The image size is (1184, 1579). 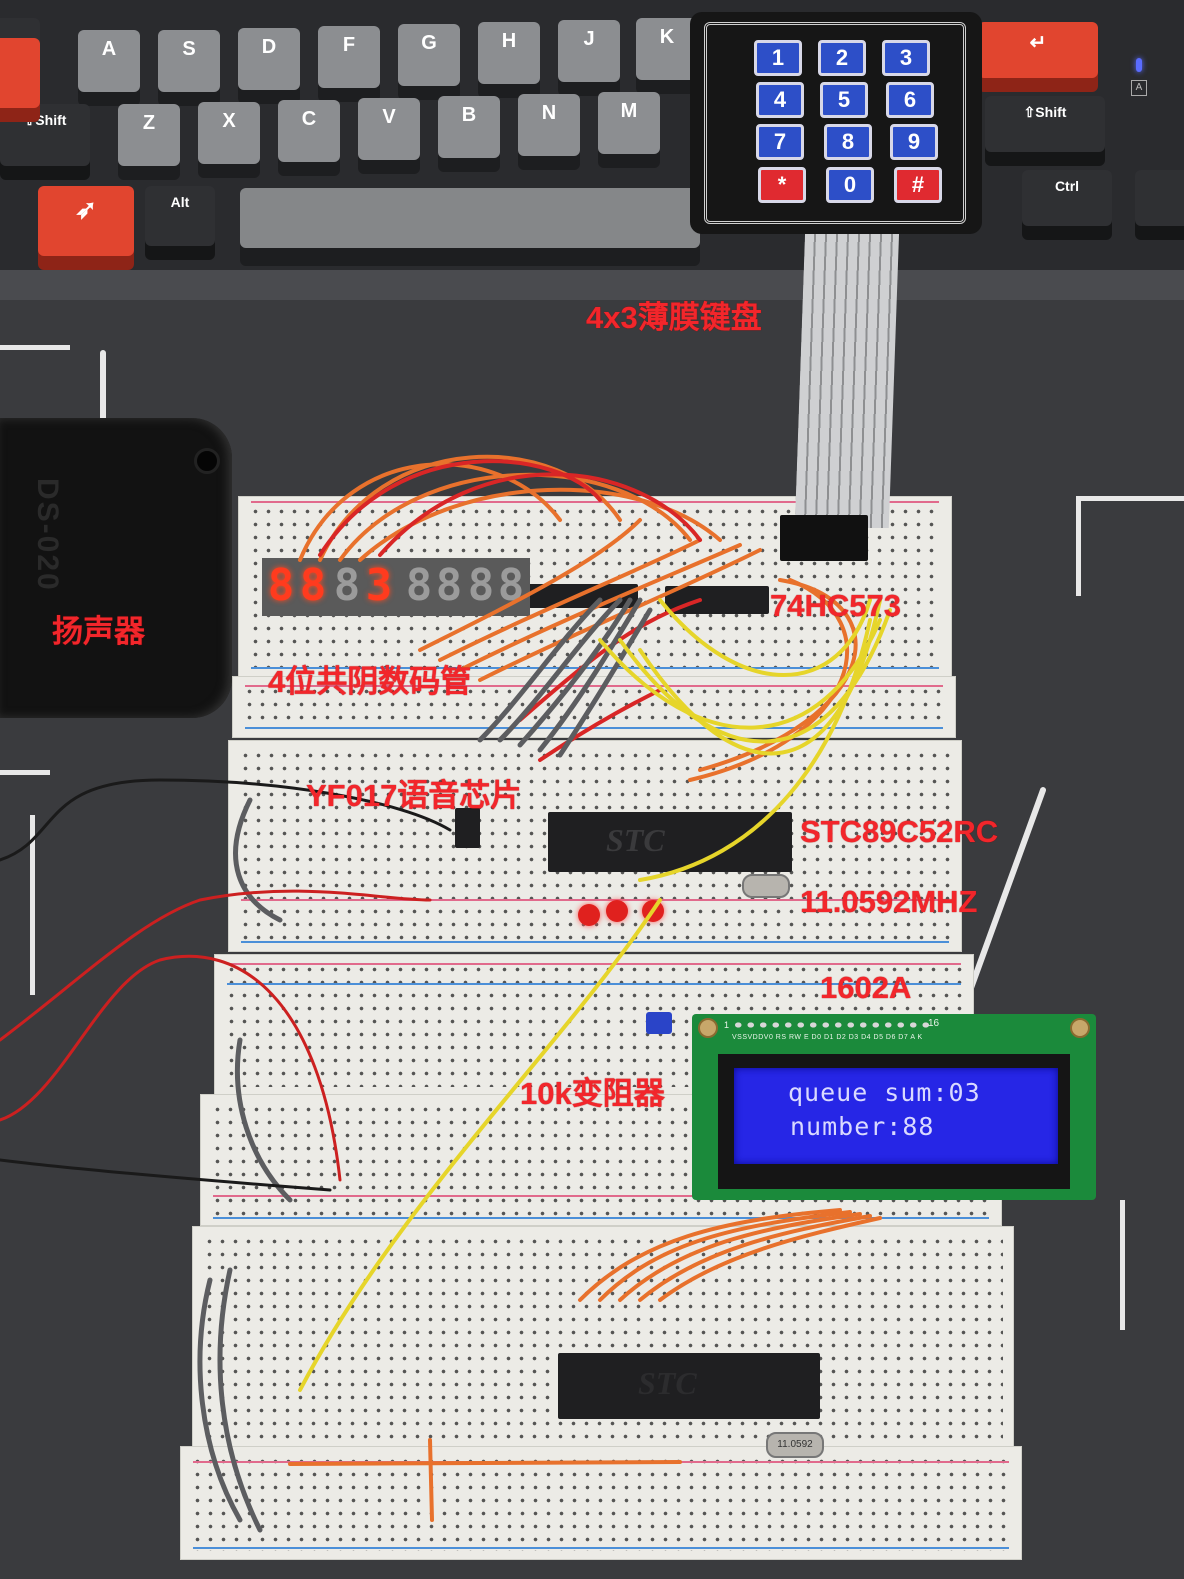 What do you see at coordinates (884, 1092) in the screenshot?
I see `lcd-line-1: queue sum:03` at bounding box center [884, 1092].